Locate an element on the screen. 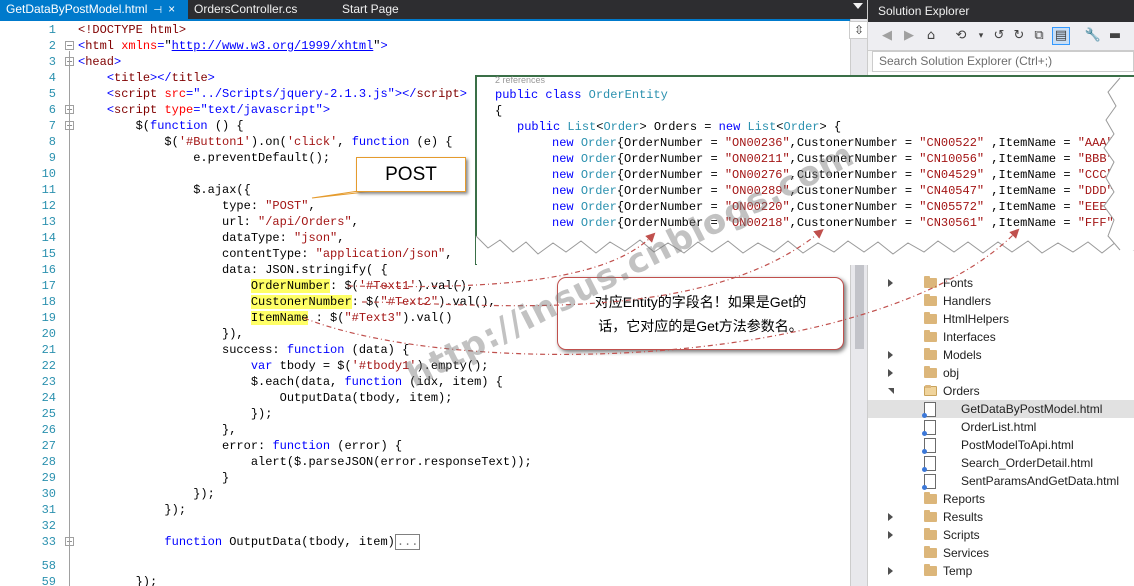 The height and width of the screenshot is (586, 1134). tree-item-search-orderdetail-html: Search_OrderDetail.html is located at coordinates (1001, 463).